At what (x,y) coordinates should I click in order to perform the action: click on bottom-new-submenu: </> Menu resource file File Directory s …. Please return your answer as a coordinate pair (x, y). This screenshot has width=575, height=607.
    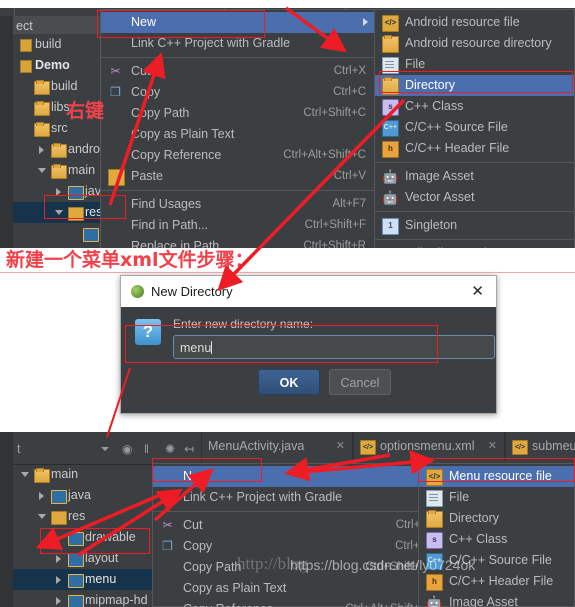
    Looking at the image, I should click on (496, 535).